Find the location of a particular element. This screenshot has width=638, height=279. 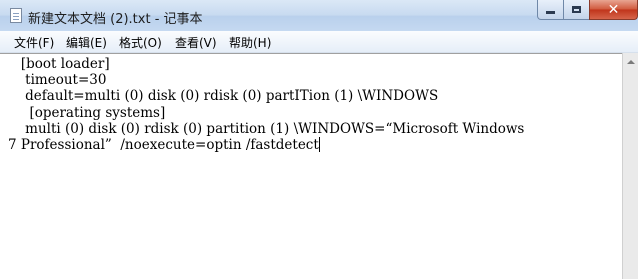

editor-line: [operating systems] is located at coordinates (87, 112).